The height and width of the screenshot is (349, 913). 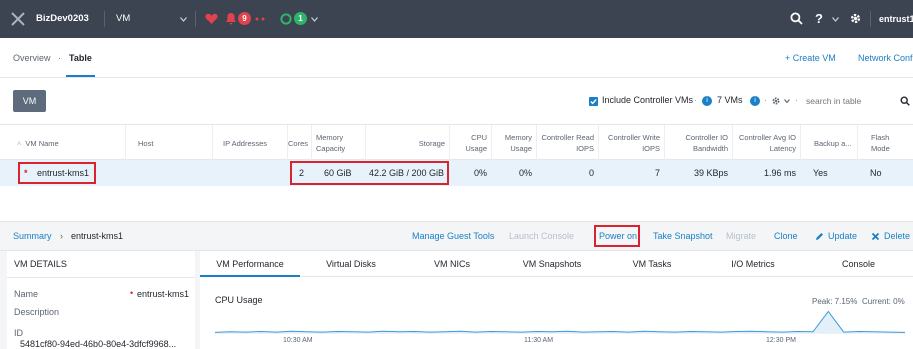 What do you see at coordinates (407, 143) in the screenshot?
I see `col-storage: Storage` at bounding box center [407, 143].